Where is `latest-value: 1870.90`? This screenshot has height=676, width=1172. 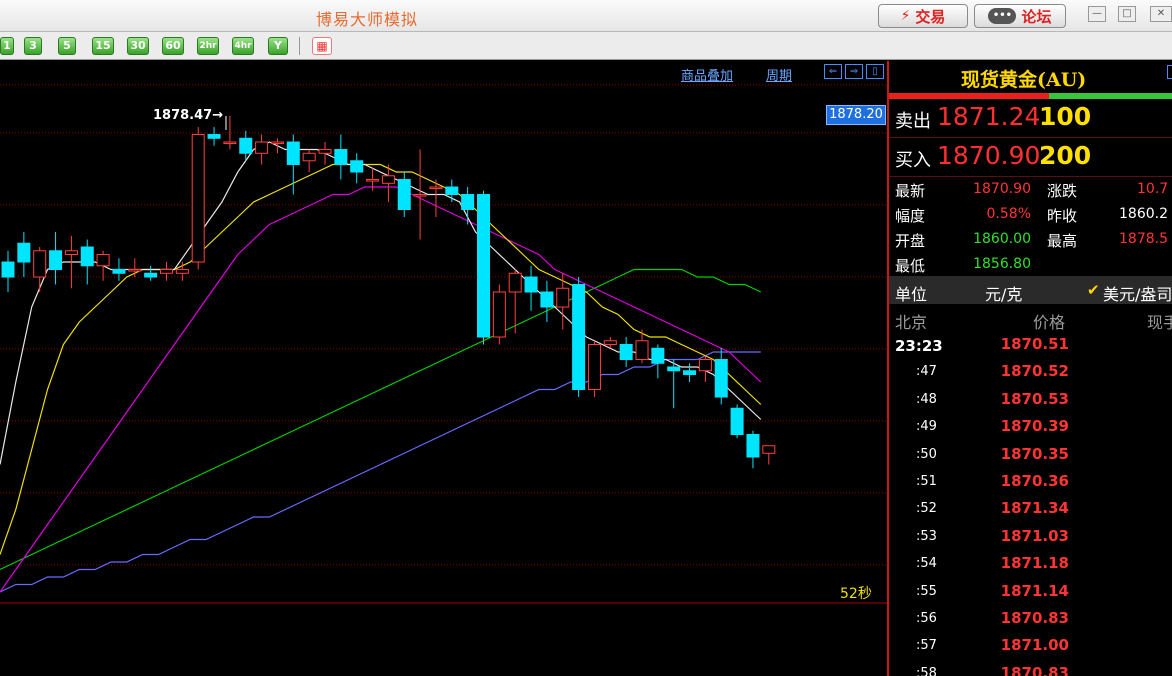 latest-value: 1870.90 is located at coordinates (1002, 189).